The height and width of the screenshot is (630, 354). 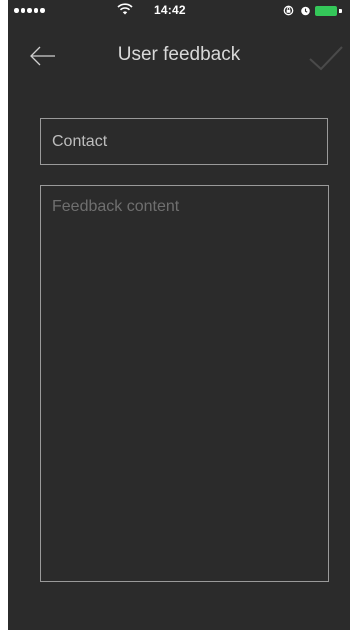 What do you see at coordinates (288, 10) in the screenshot?
I see `rotation-lock-icon` at bounding box center [288, 10].